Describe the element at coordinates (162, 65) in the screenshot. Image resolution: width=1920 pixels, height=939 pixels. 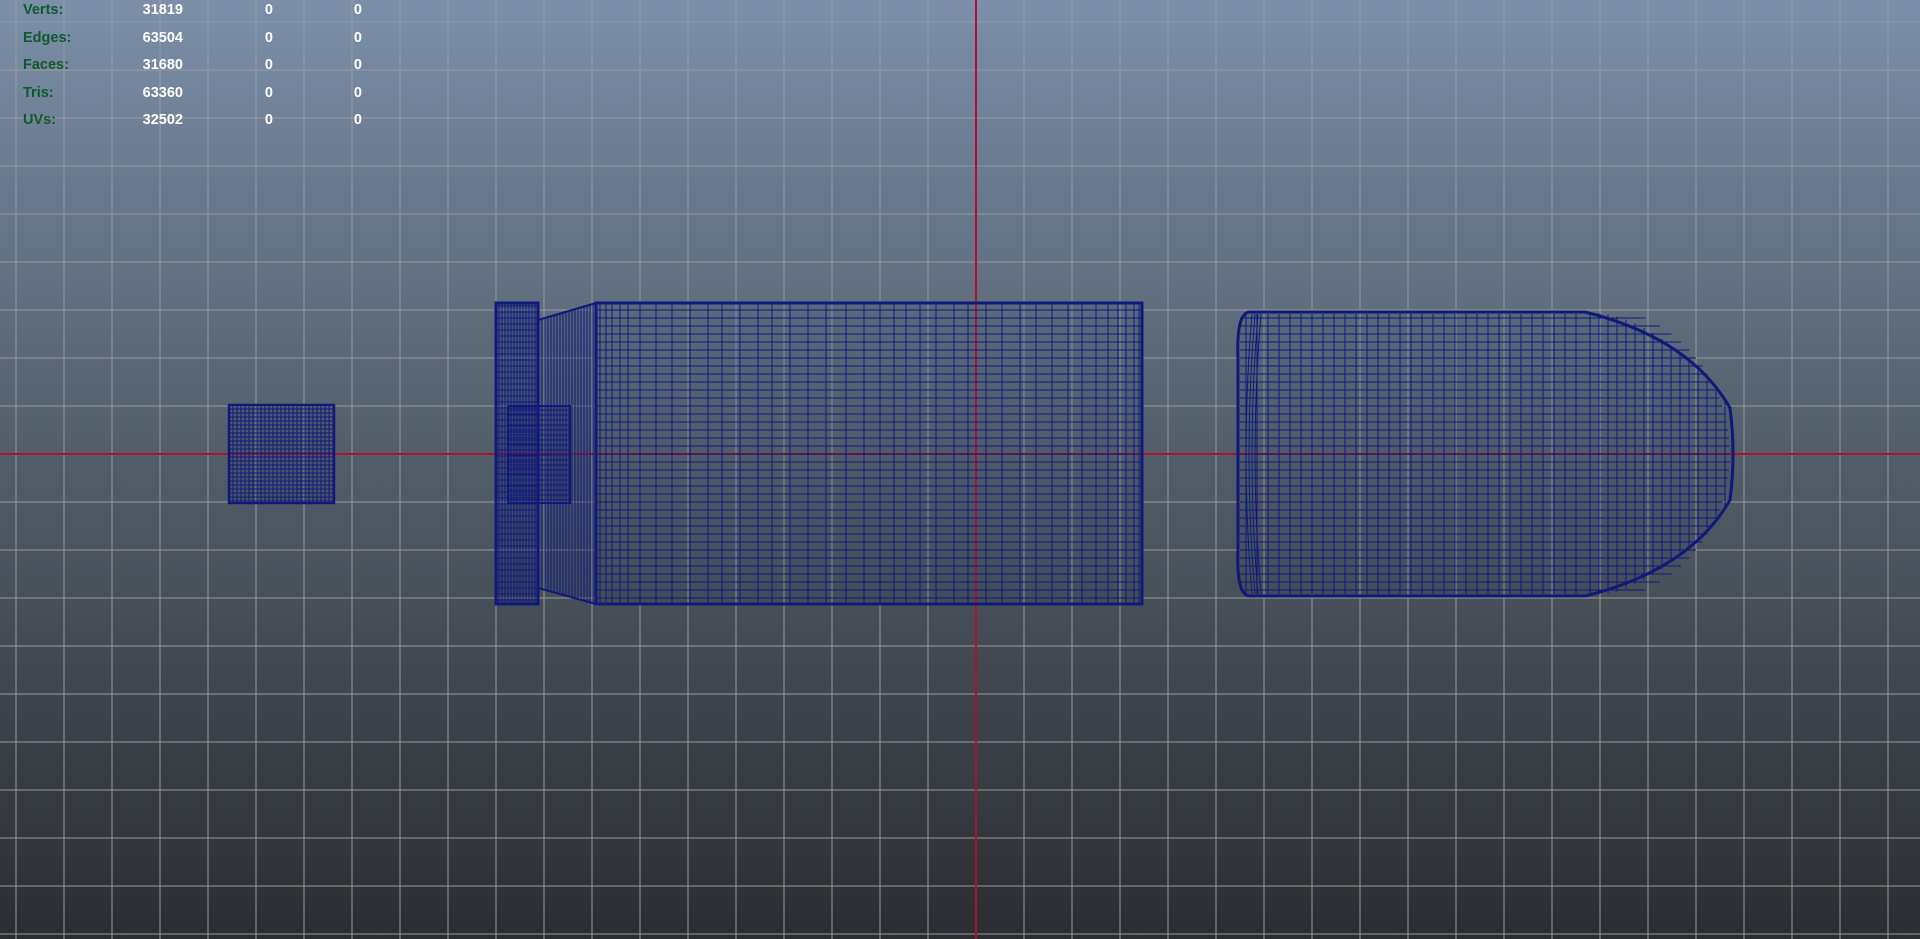
I see `hud-value: 31680` at that location.